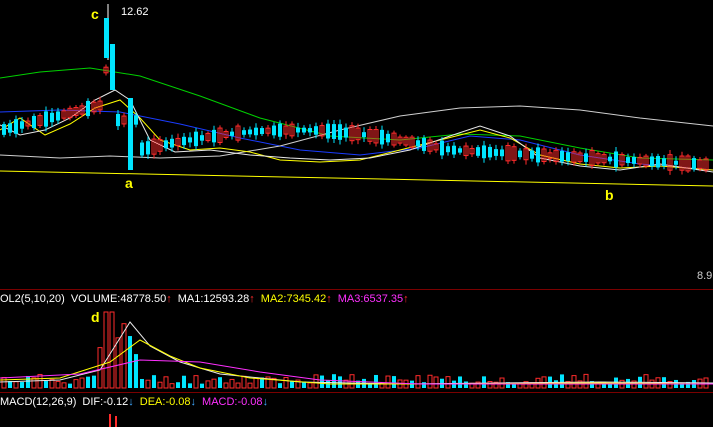  What do you see at coordinates (108, 402) in the screenshot?
I see `dif-value: DIF:-0.12↓` at bounding box center [108, 402].